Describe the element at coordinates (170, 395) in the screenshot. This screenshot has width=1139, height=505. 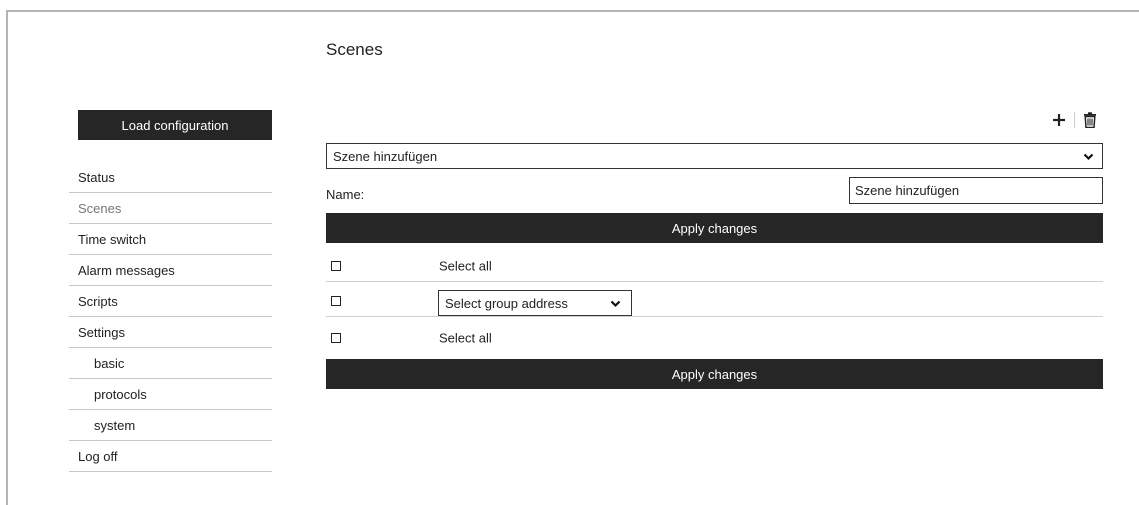
I see `sidebar-item-protocols: protocols` at that location.